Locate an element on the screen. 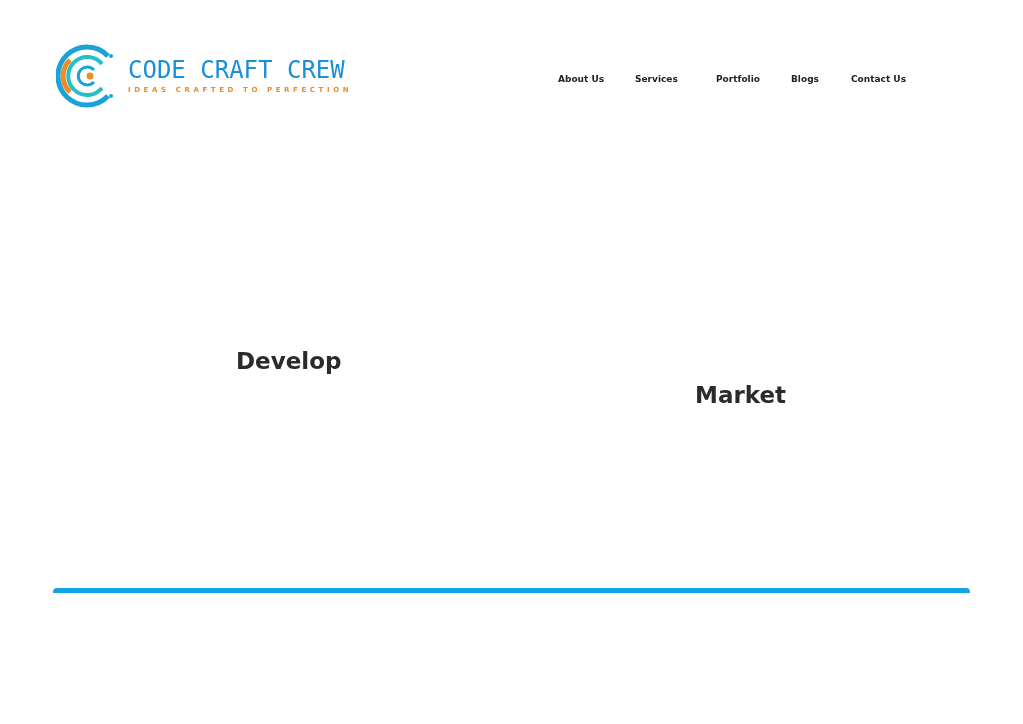  nav-link: About Us is located at coordinates (581, 78).